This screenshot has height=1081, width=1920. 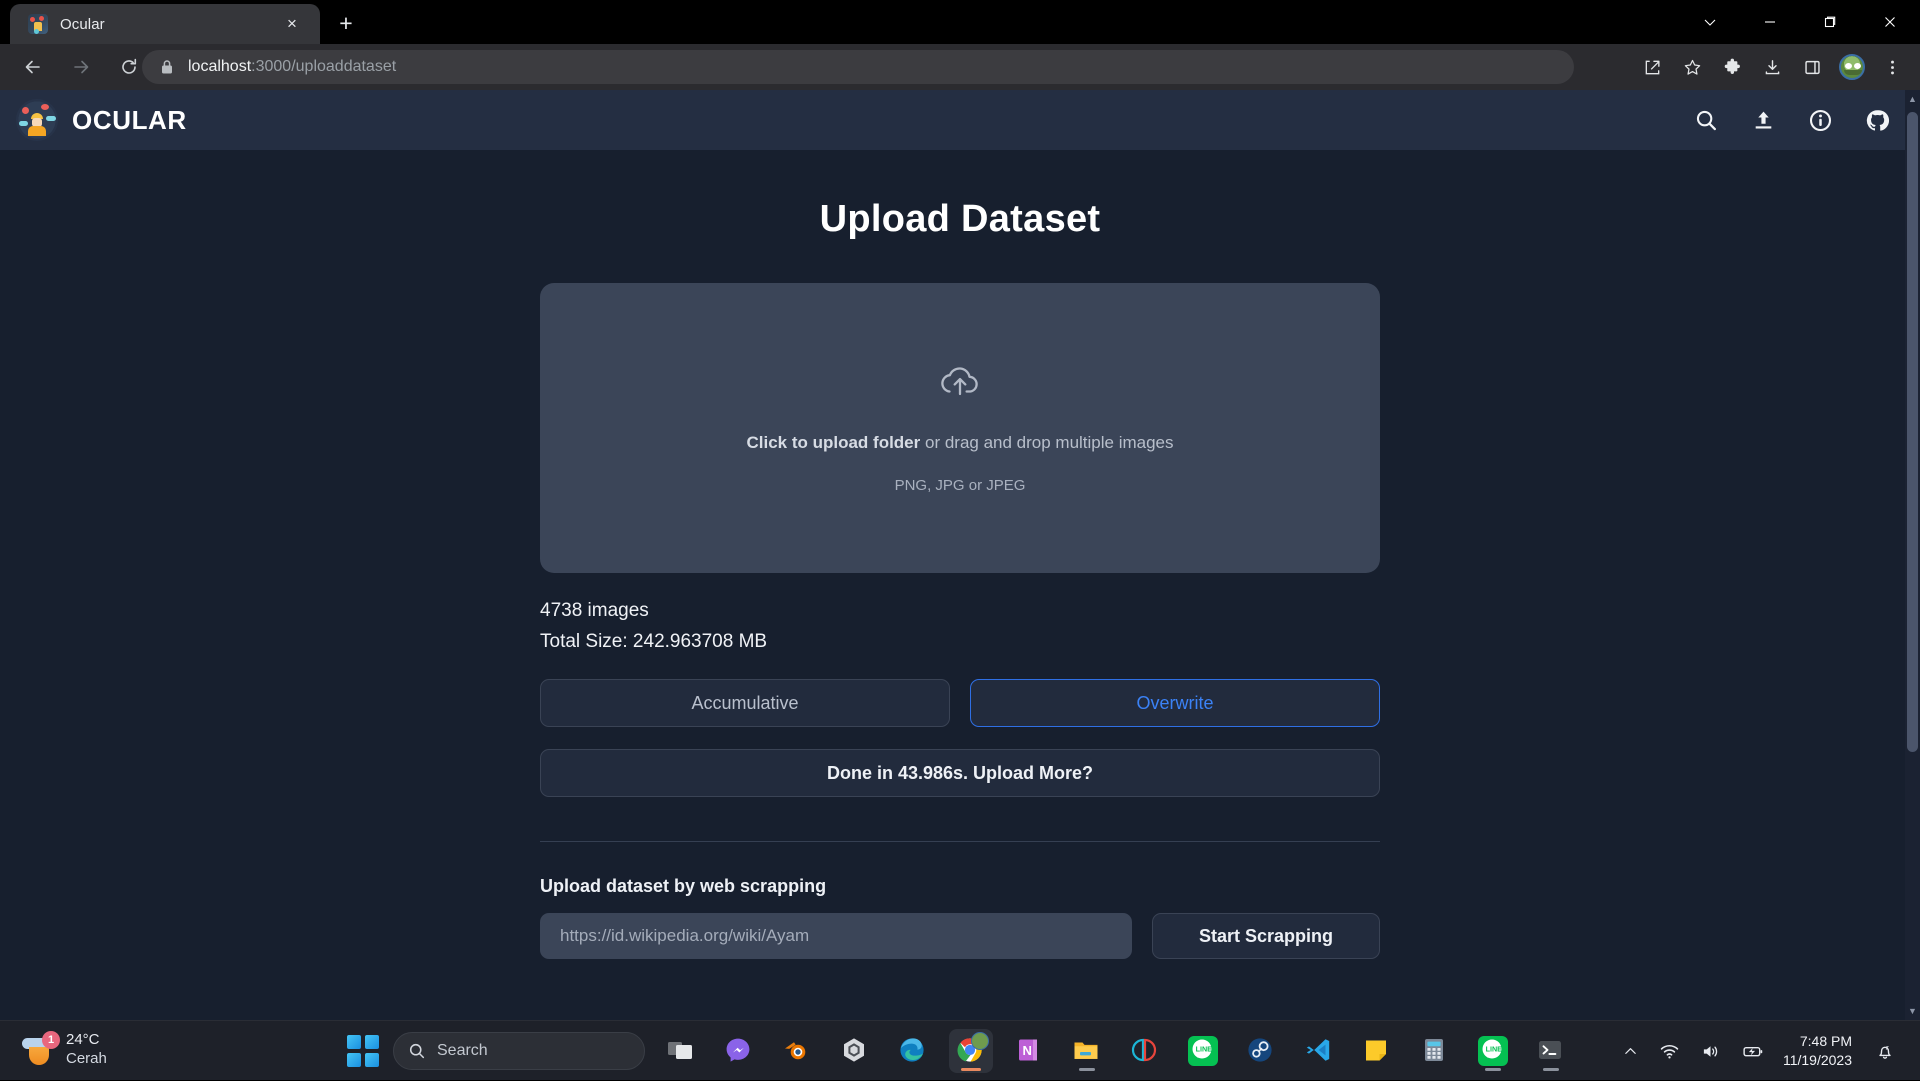 What do you see at coordinates (858, 67) in the screenshot?
I see `address-bar: localhost:3000/uploaddataset` at bounding box center [858, 67].